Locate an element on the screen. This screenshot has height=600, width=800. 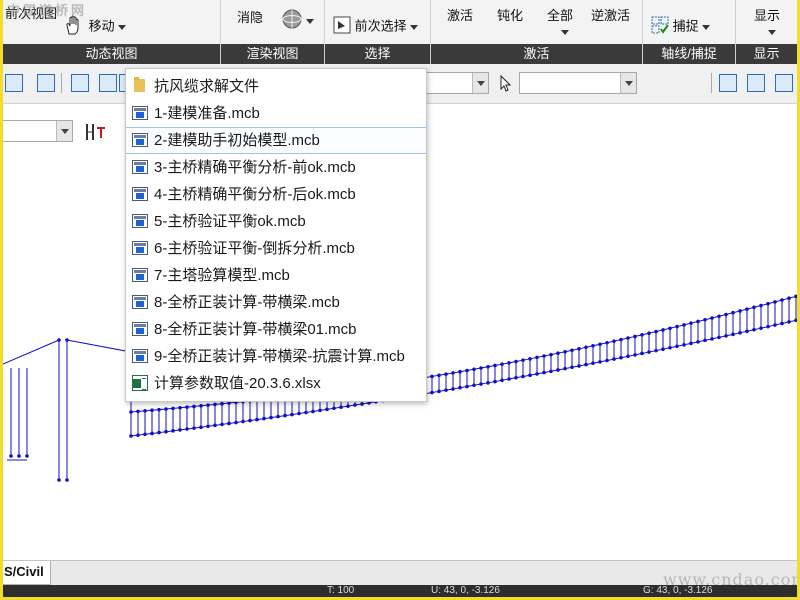
menu-item-label: 8-全桥正装计算-带横梁.mcb is located at coordinates (247, 302).